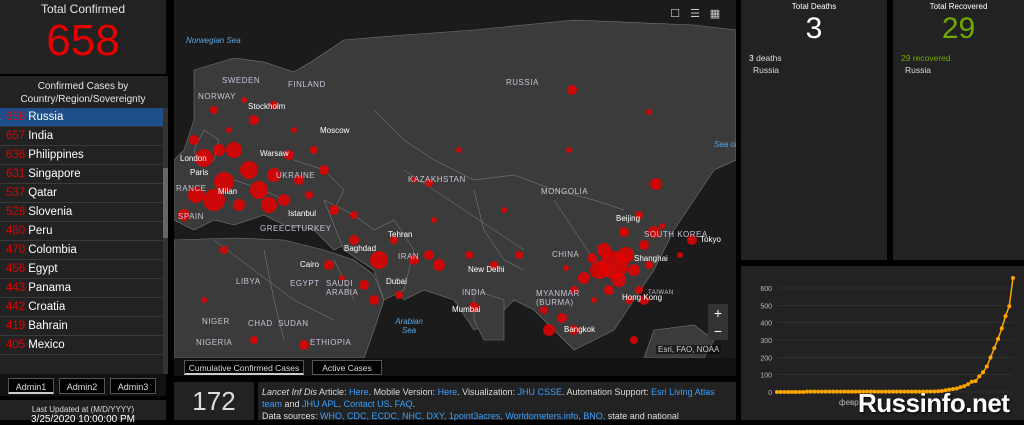 This screenshot has width=1024, height=425. Describe the element at coordinates (414, 404) in the screenshot. I see `end-text: .` at that location.